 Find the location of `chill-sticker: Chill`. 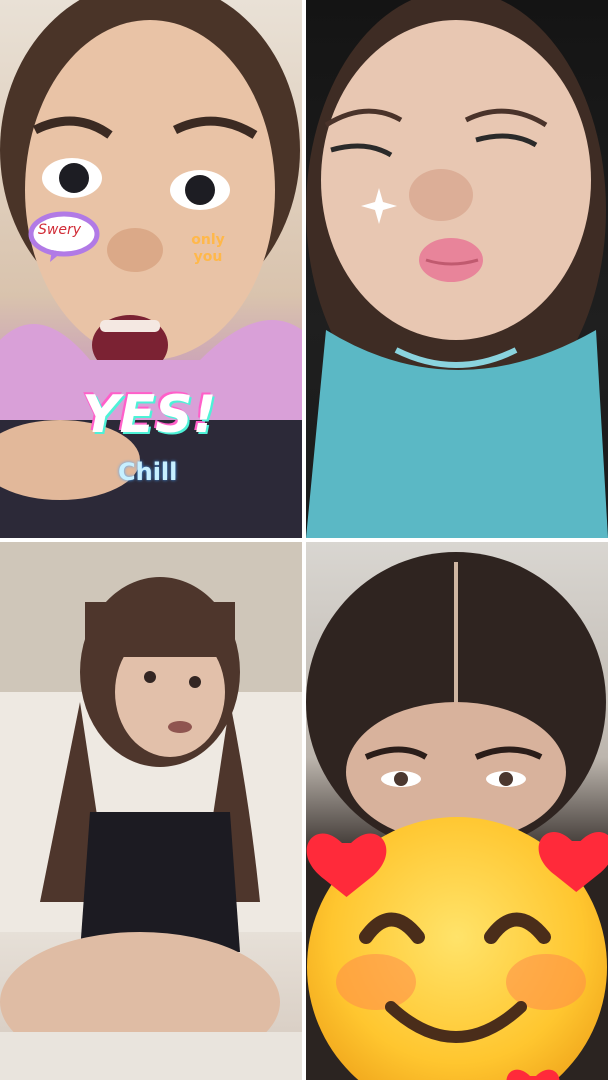

chill-sticker: Chill is located at coordinates (148, 472).